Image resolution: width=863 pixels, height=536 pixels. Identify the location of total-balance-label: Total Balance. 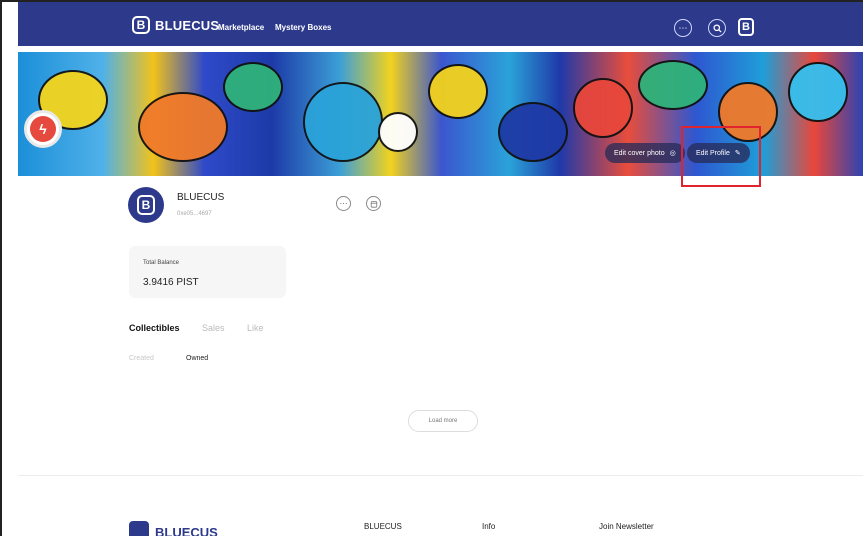
(161, 263).